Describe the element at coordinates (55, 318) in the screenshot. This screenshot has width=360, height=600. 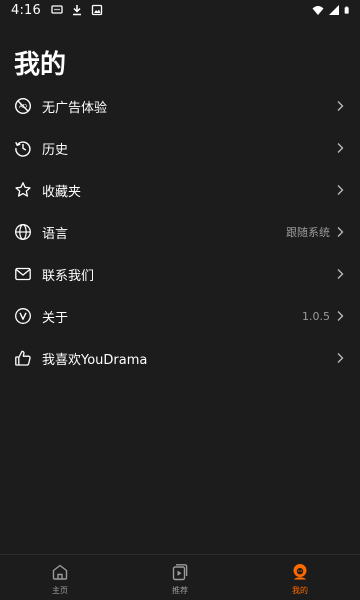
I see `menu-label: 关于` at that location.